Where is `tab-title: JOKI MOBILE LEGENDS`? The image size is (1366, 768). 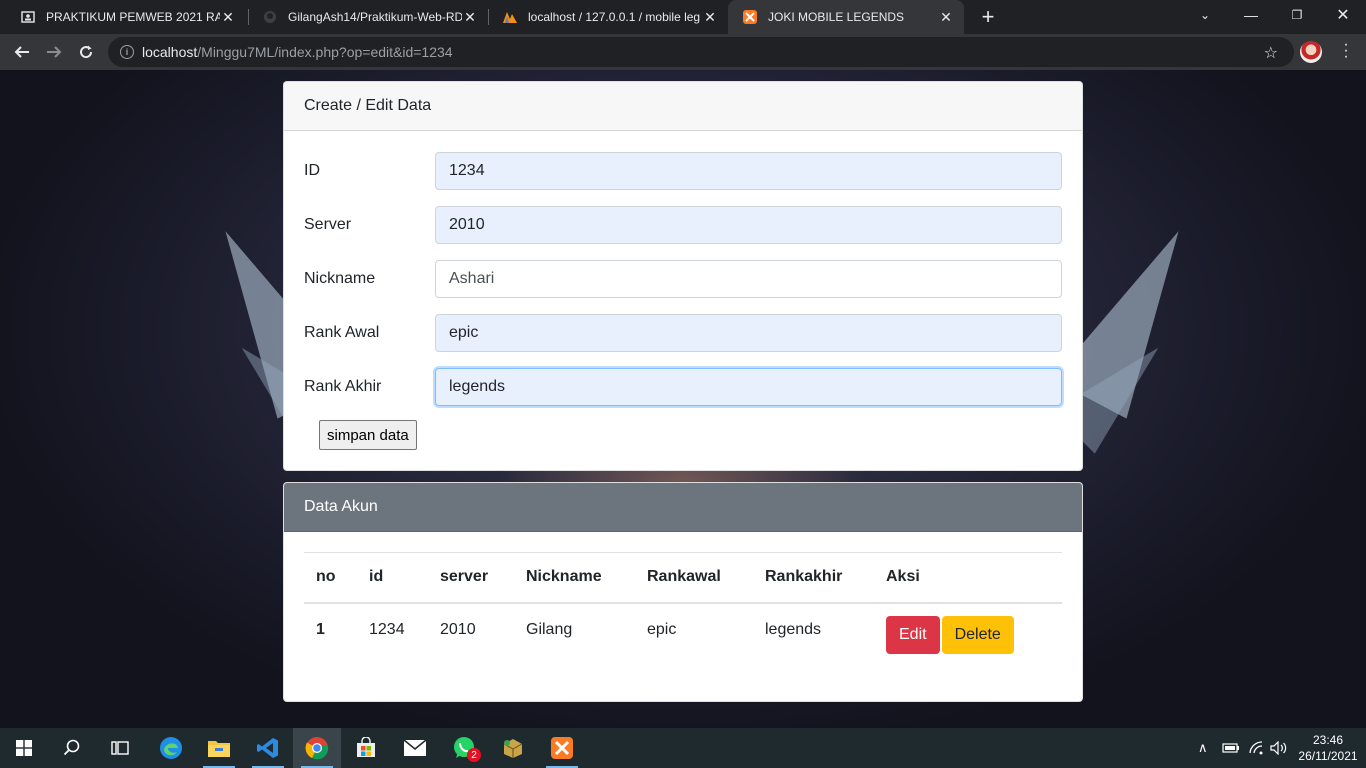
tab-title: JOKI MOBILE LEGENDS is located at coordinates (836, 17).